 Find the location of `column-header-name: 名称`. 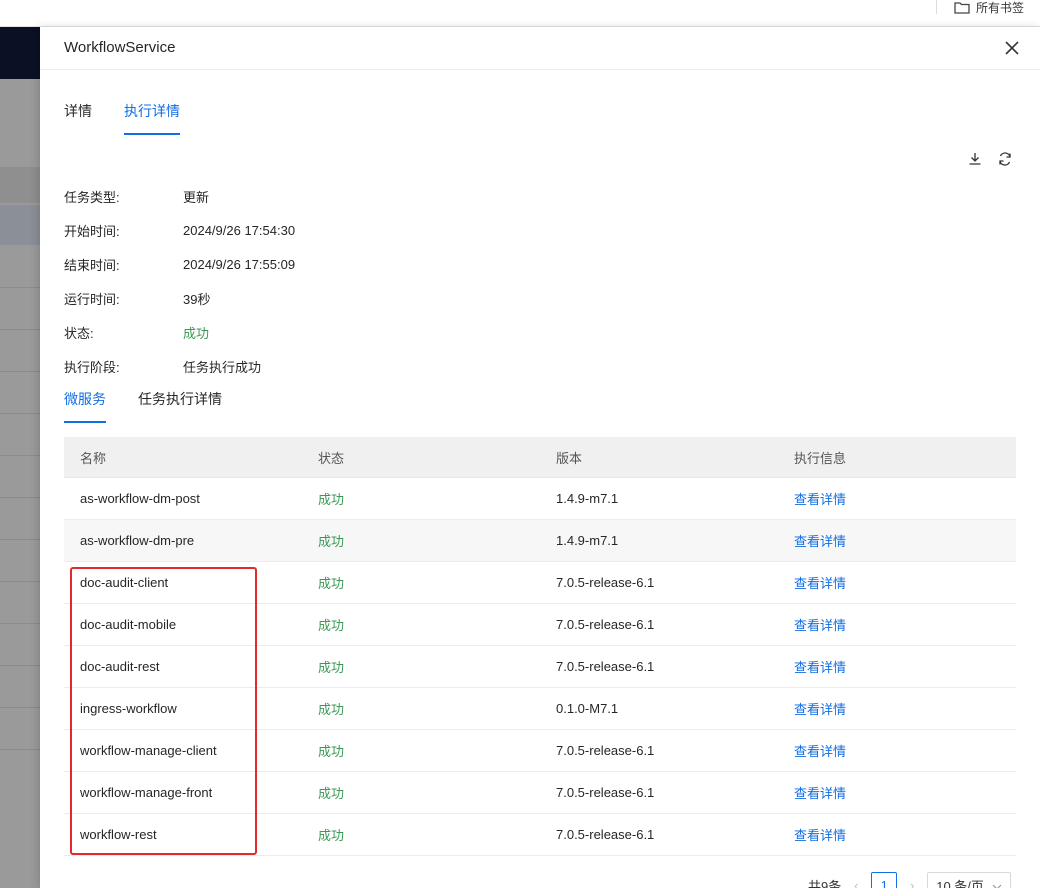

column-header-name: 名称 is located at coordinates (93, 458).